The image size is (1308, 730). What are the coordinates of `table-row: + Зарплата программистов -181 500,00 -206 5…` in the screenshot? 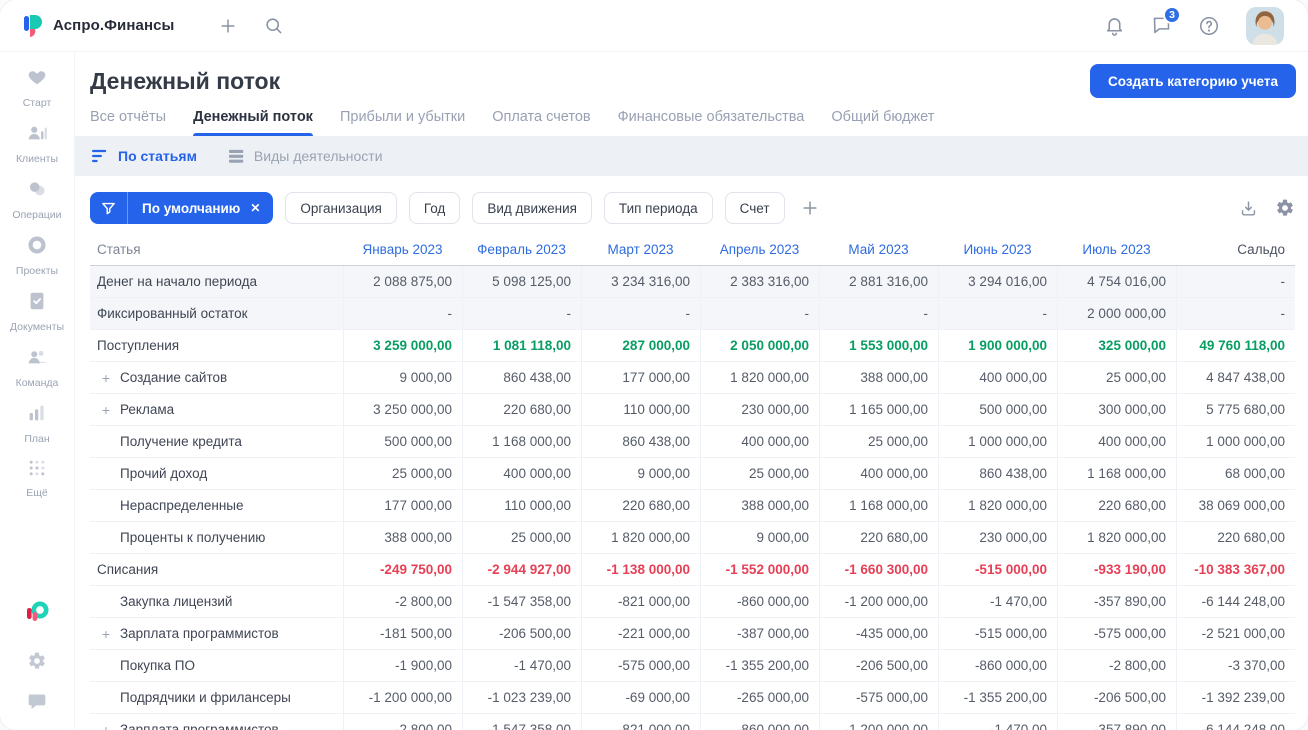 It's located at (692, 634).